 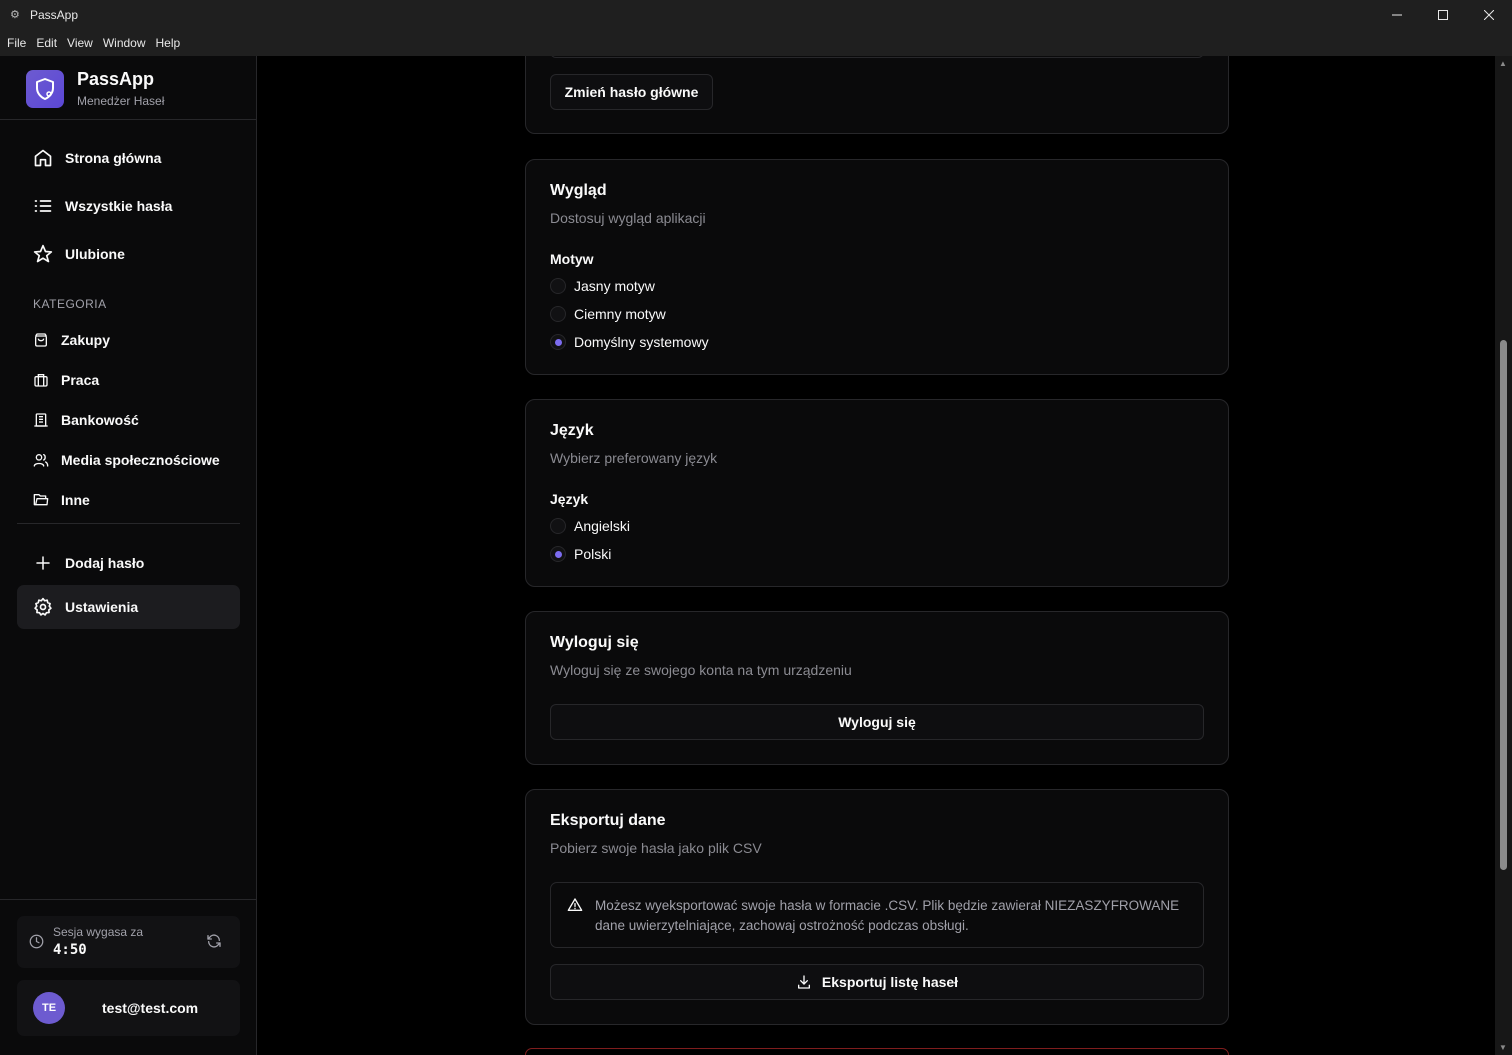 What do you see at coordinates (100, 420) in the screenshot?
I see `category-label: Bankowość` at bounding box center [100, 420].